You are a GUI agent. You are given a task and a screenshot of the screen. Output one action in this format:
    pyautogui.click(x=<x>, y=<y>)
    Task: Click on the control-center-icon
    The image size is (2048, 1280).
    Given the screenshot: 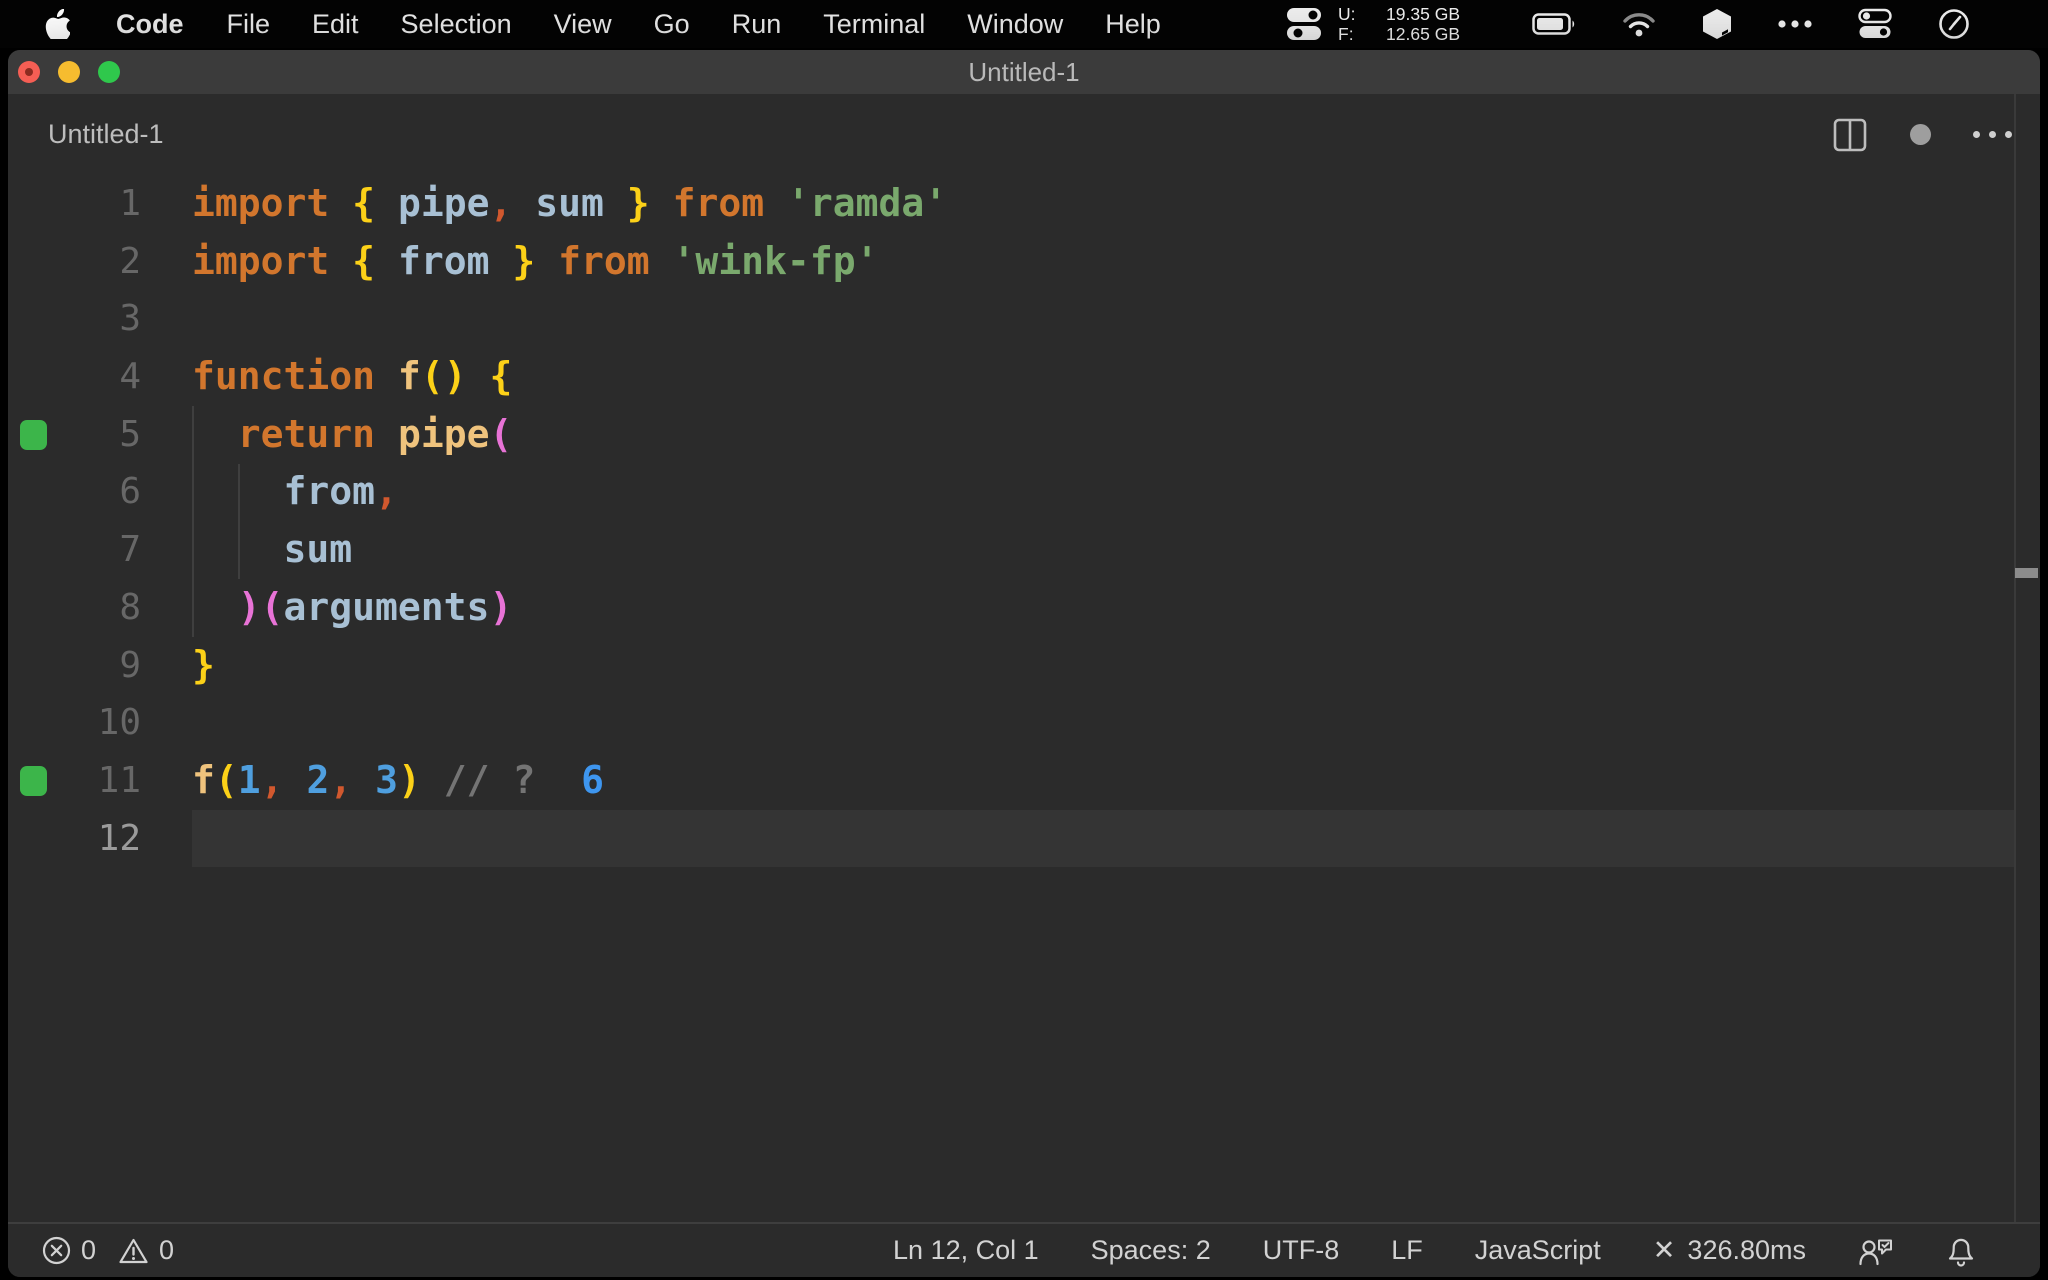 What is the action you would take?
    pyautogui.click(x=1875, y=24)
    